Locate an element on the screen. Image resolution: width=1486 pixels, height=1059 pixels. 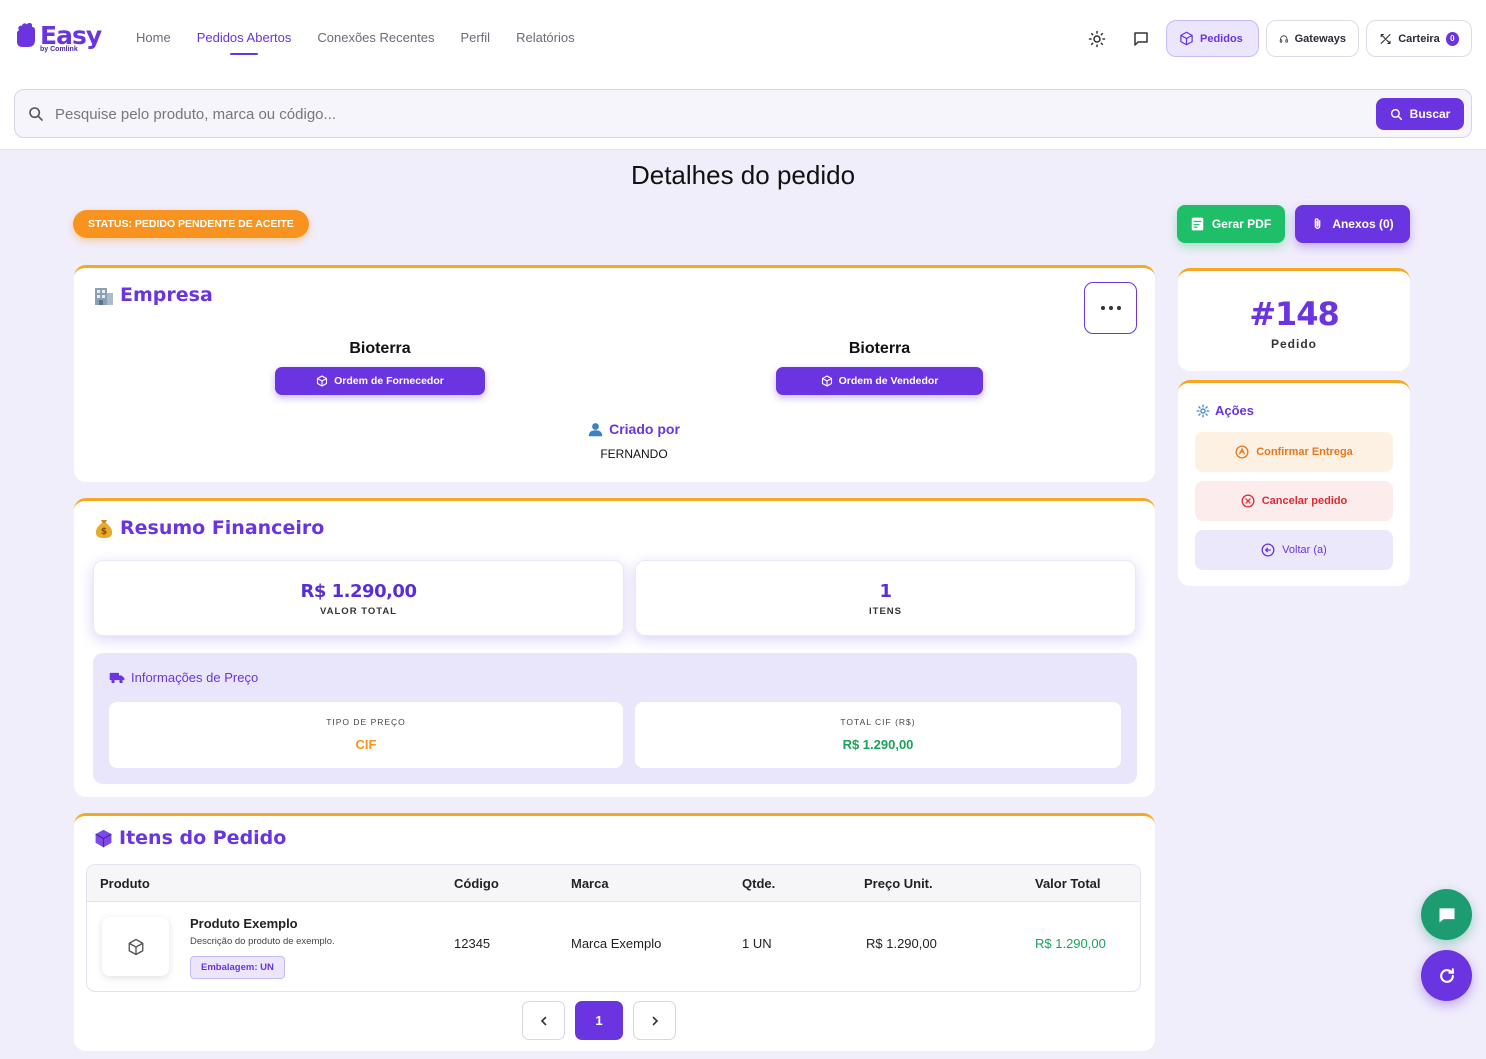
search-button: Buscar is located at coordinates (1420, 114).